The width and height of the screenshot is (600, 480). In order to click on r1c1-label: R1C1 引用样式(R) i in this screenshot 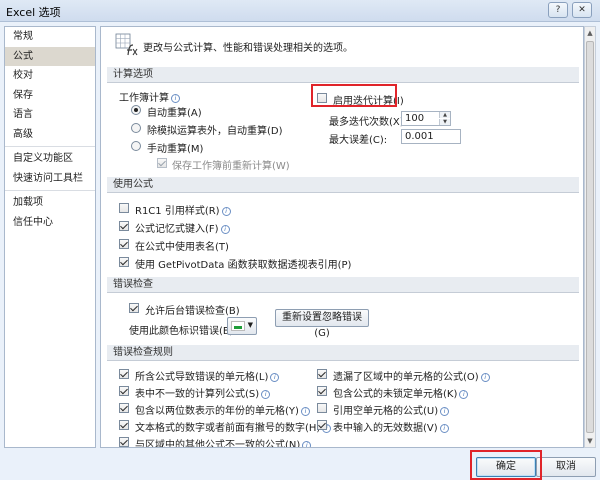, I will do `click(183, 209)`.